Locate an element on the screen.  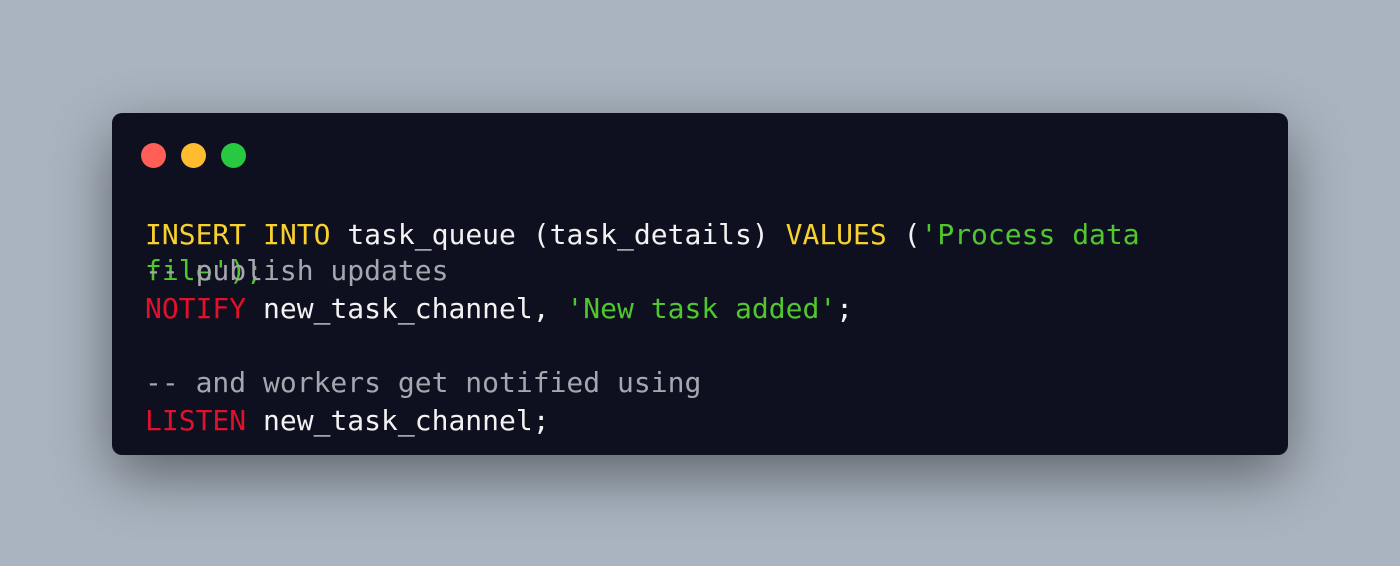
keyword-values: VALUES is located at coordinates (836, 234).